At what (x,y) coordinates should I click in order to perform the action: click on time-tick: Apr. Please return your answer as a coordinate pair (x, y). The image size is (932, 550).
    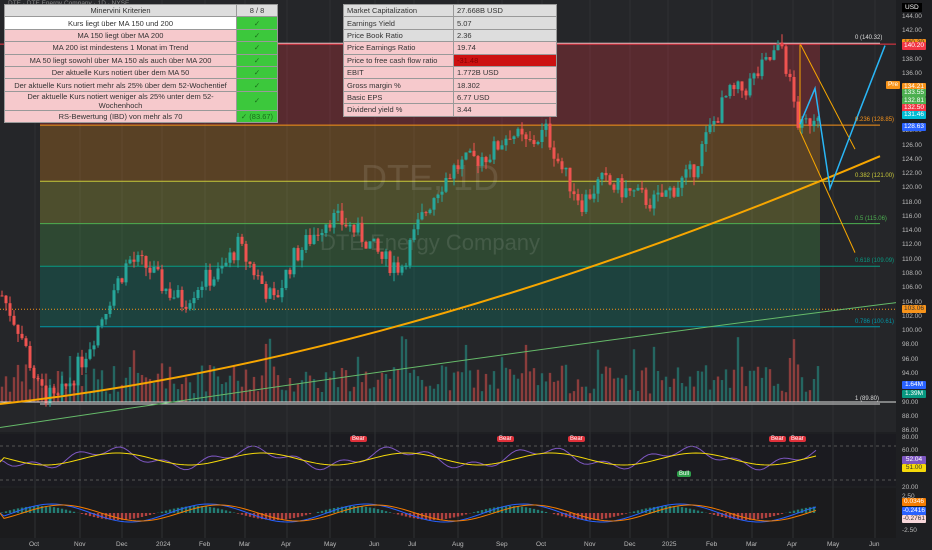
    Looking at the image, I should click on (286, 544).